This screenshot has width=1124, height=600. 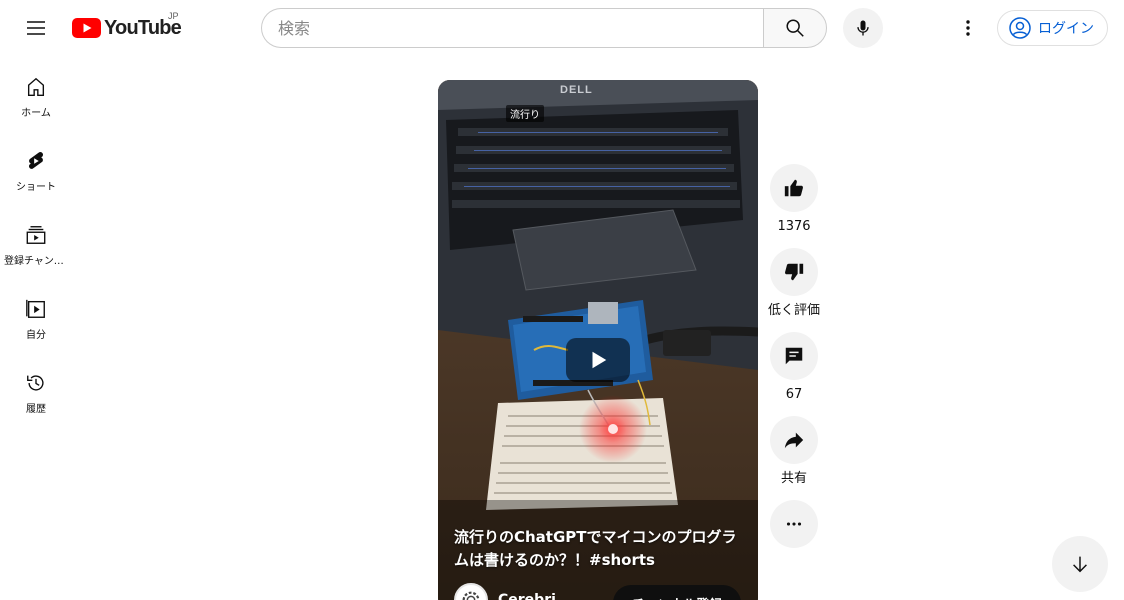 I want to click on comment-button, so click(x=794, y=356).